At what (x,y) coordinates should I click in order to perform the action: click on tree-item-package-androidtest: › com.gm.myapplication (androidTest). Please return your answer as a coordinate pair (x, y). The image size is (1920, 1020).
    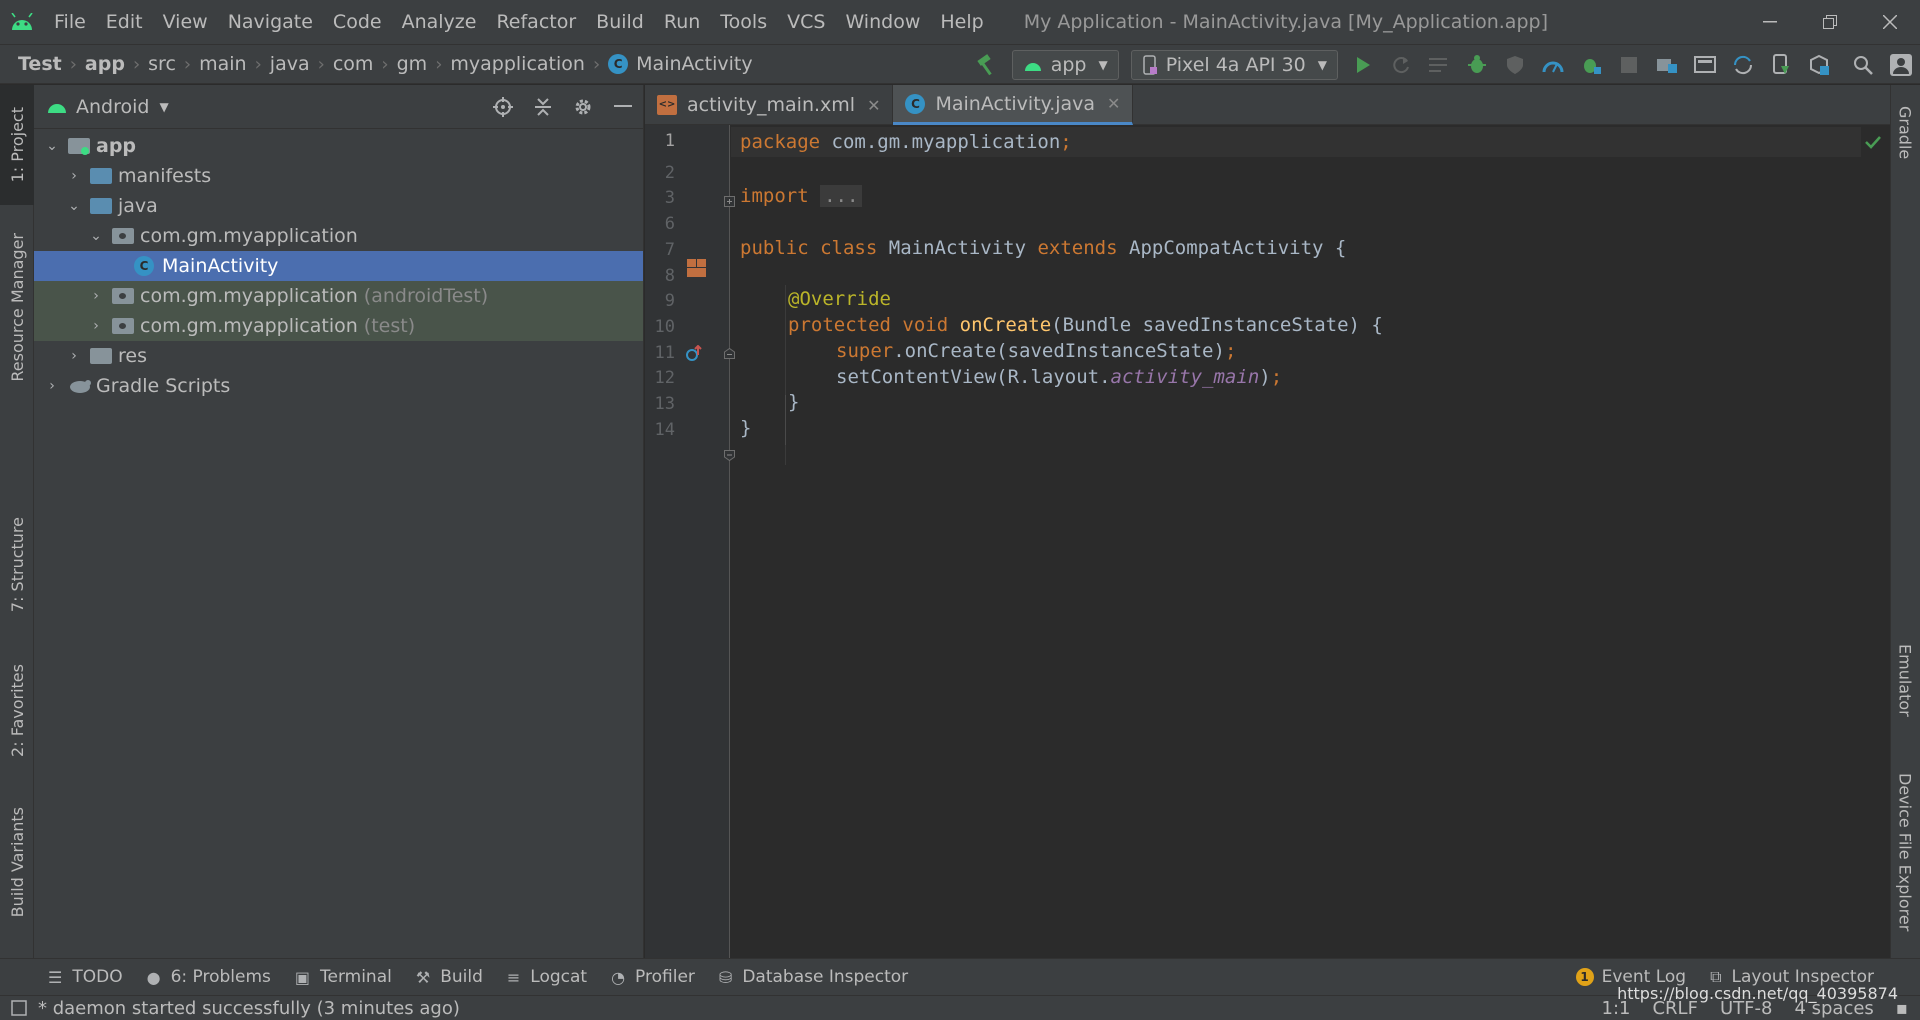
    Looking at the image, I should click on (338, 296).